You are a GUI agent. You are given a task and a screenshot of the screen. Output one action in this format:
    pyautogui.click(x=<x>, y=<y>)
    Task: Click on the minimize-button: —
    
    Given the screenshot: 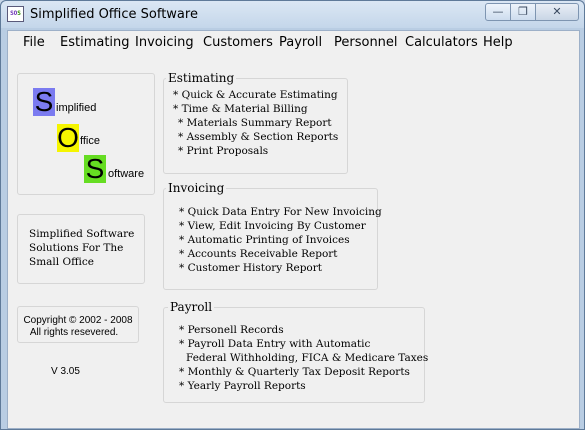 What is the action you would take?
    pyautogui.click(x=498, y=12)
    